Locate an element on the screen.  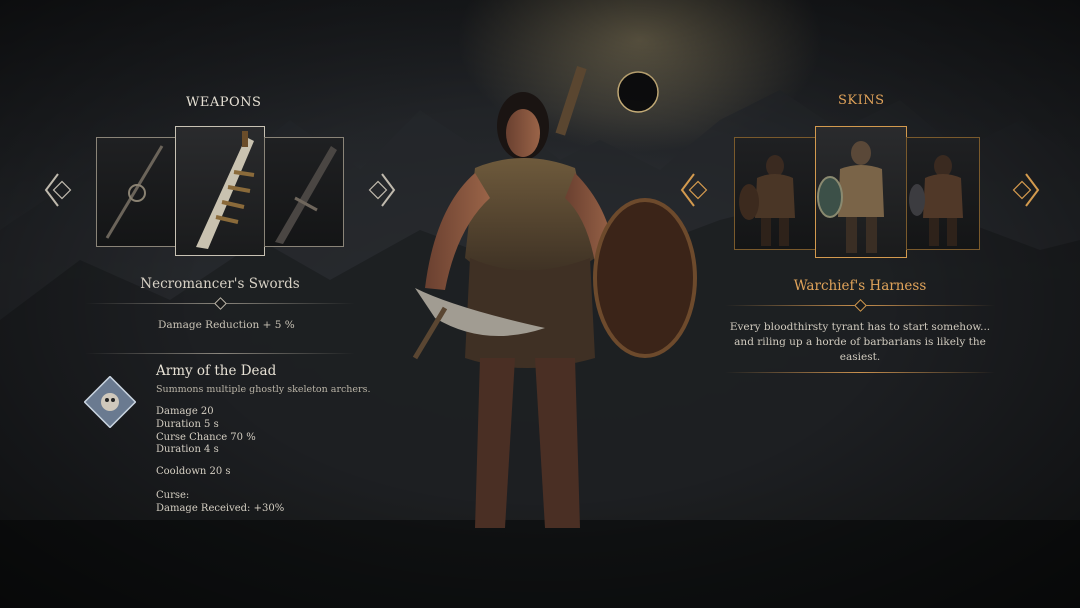
staff-weapon-icon is located at coordinates (134, 192).